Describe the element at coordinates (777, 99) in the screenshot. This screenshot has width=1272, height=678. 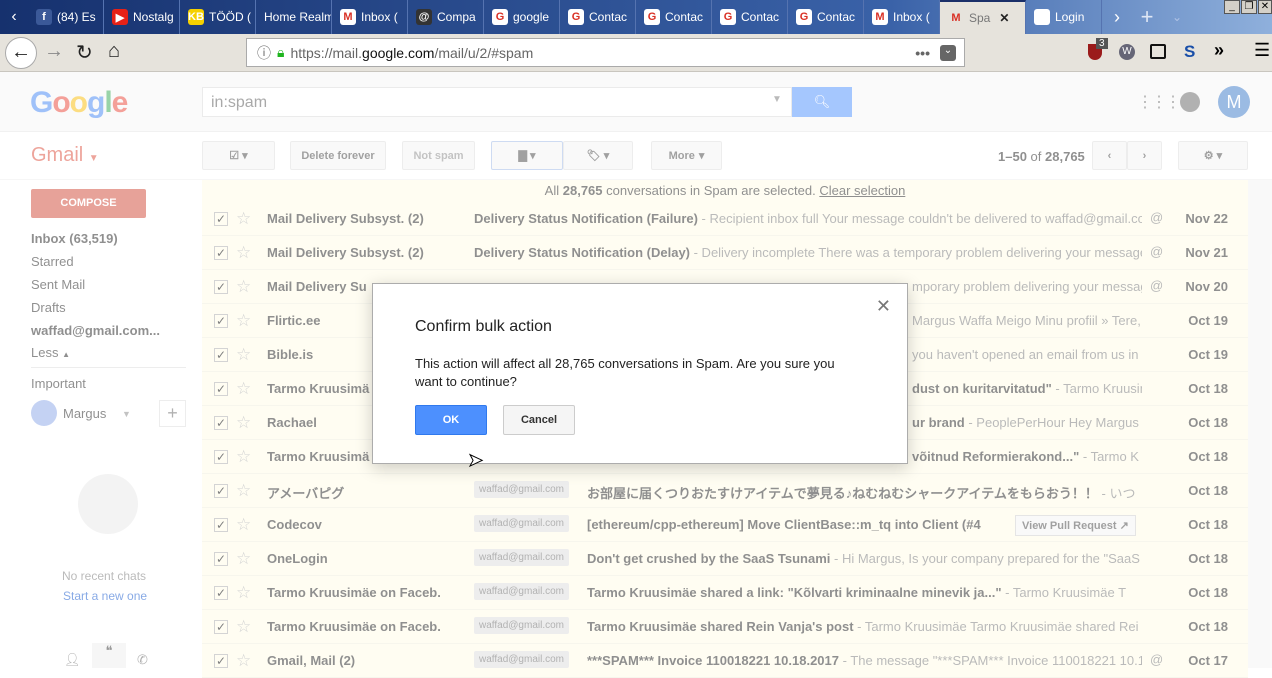
I see `search-options-icon: ▼` at that location.